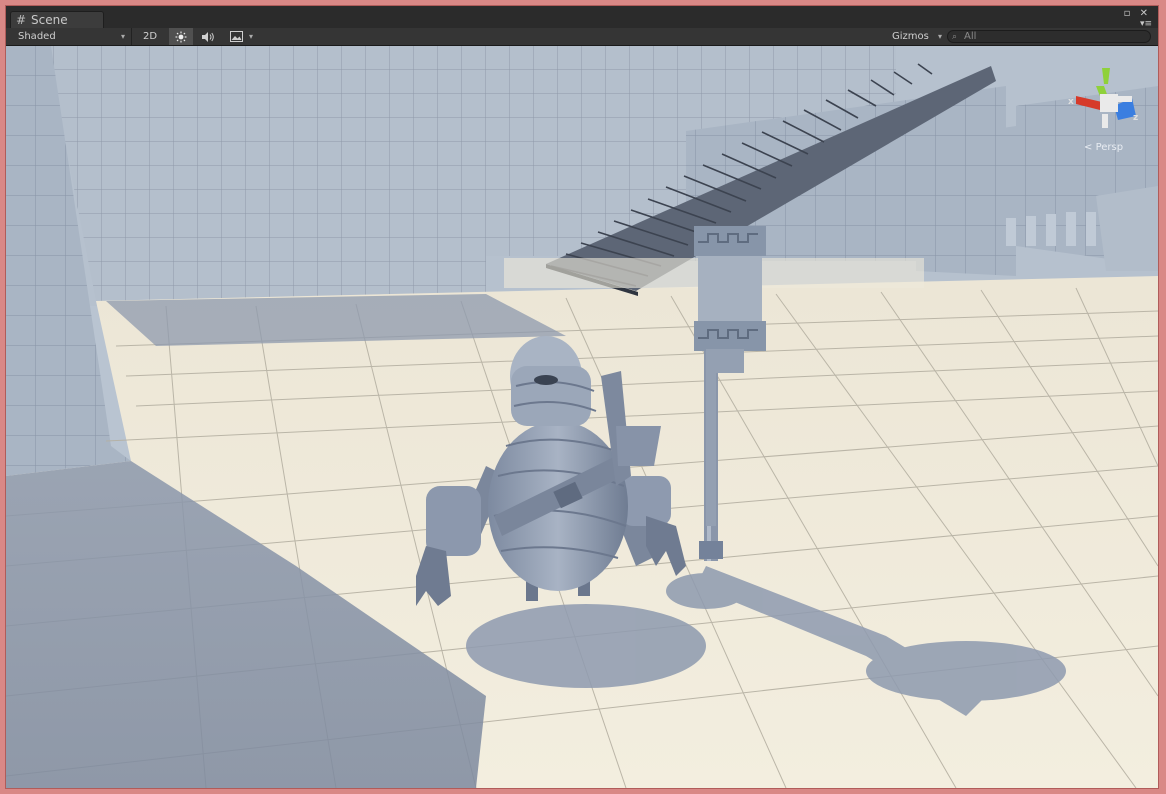  Describe the element at coordinates (1127, 13) in the screenshot. I see `maximize-icon: ▫` at that location.